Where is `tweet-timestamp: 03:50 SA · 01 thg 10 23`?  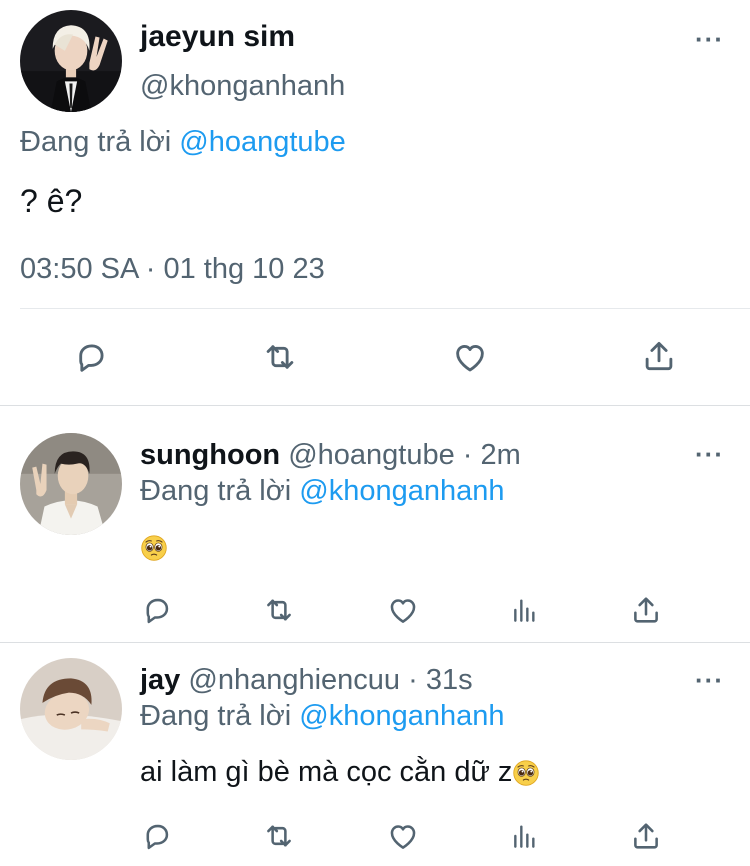 tweet-timestamp: 03:50 SA · 01 thg 10 23 is located at coordinates (172, 269).